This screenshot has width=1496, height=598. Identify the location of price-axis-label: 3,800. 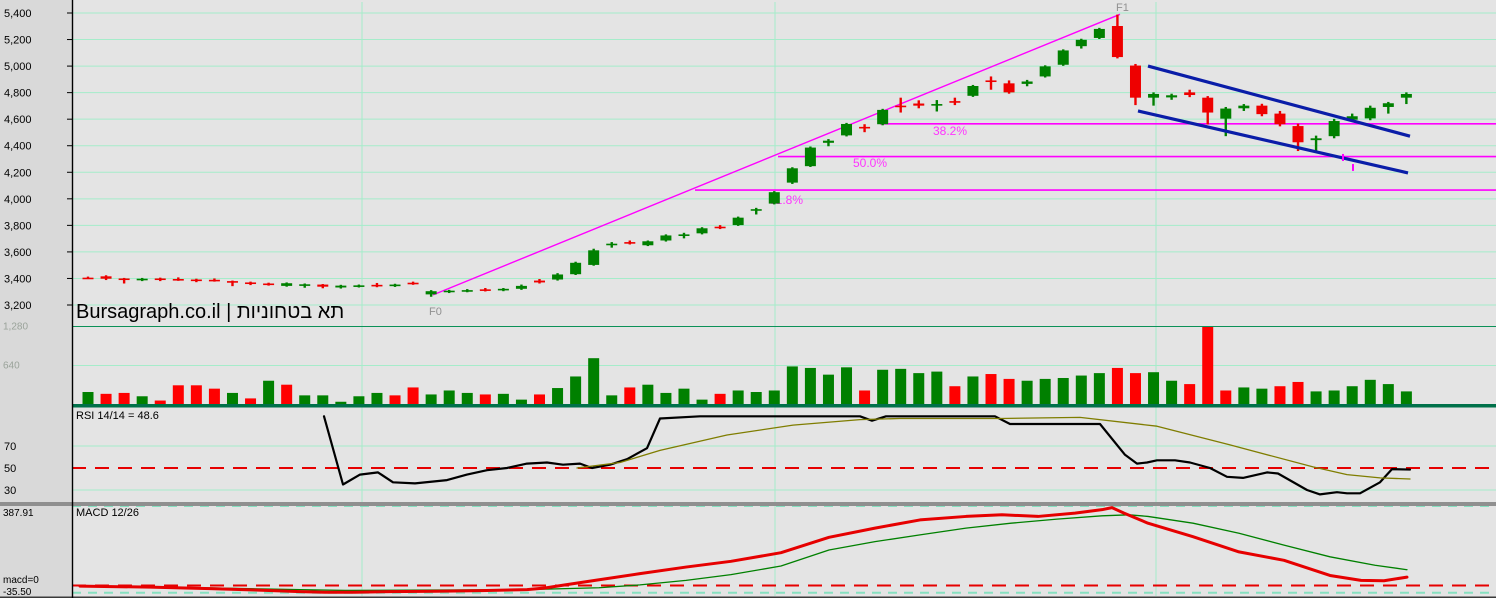
(18, 226).